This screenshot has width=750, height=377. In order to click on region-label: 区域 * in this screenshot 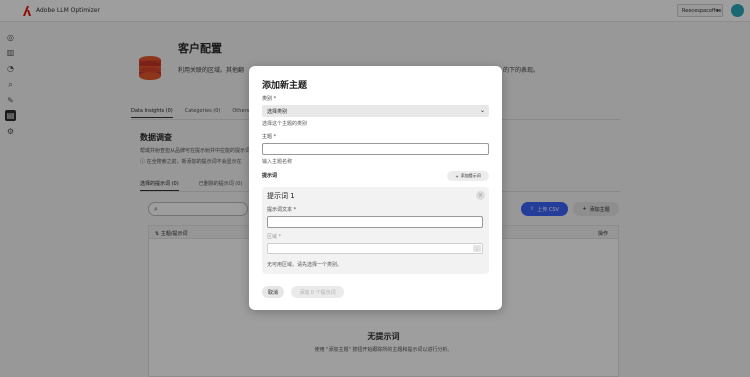, I will do `click(274, 237)`.